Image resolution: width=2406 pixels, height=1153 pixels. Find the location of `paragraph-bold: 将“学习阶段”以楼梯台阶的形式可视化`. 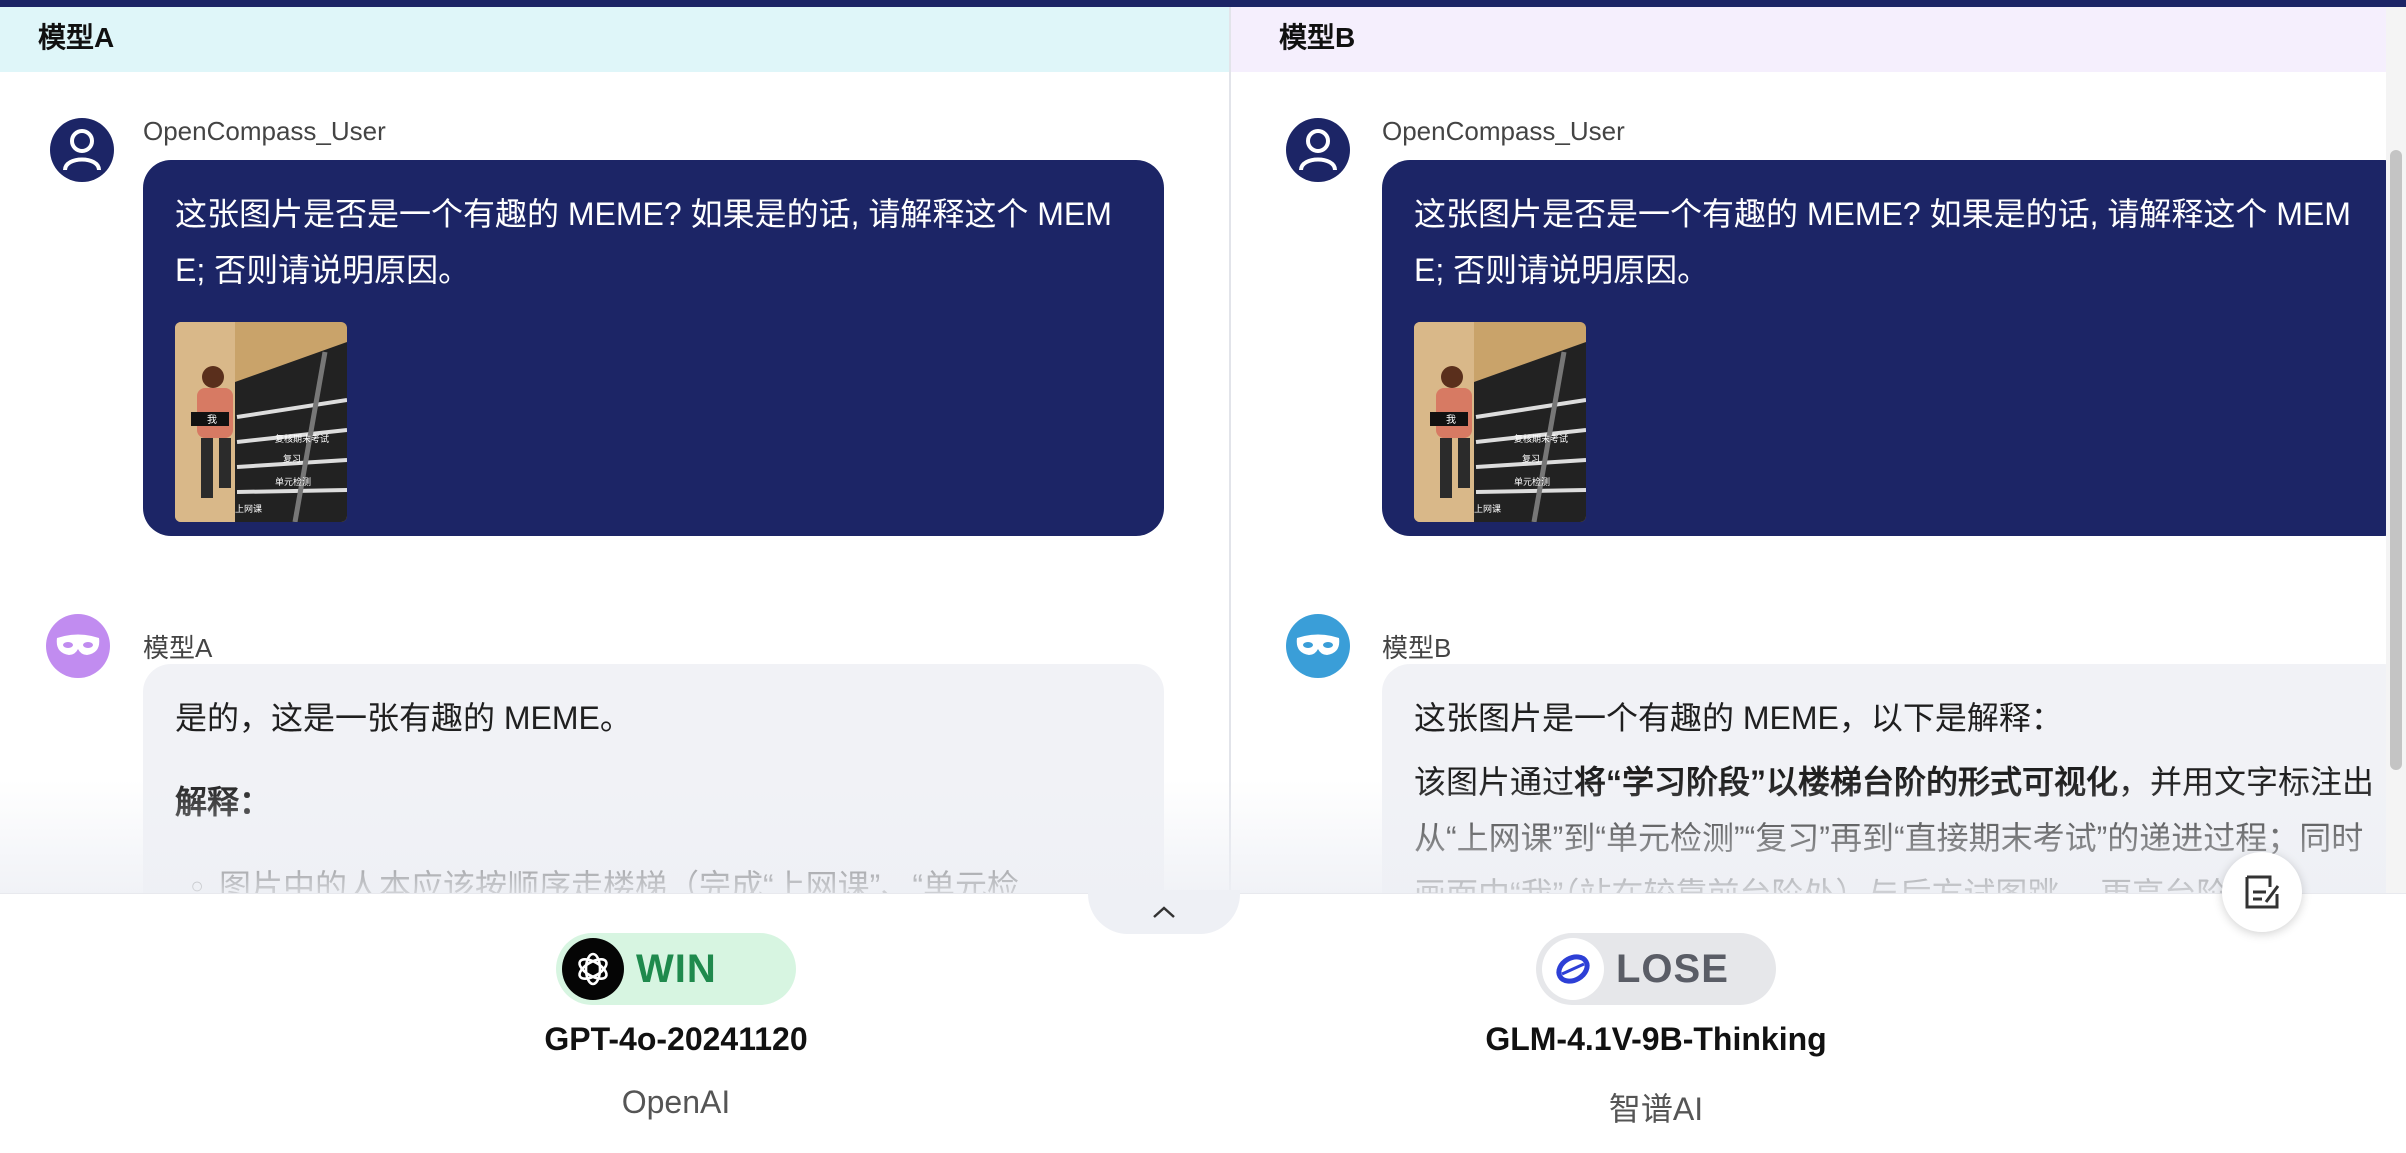

paragraph-bold: 将“学习阶段”以楼梯台阶的形式可视化 is located at coordinates (1846, 782).